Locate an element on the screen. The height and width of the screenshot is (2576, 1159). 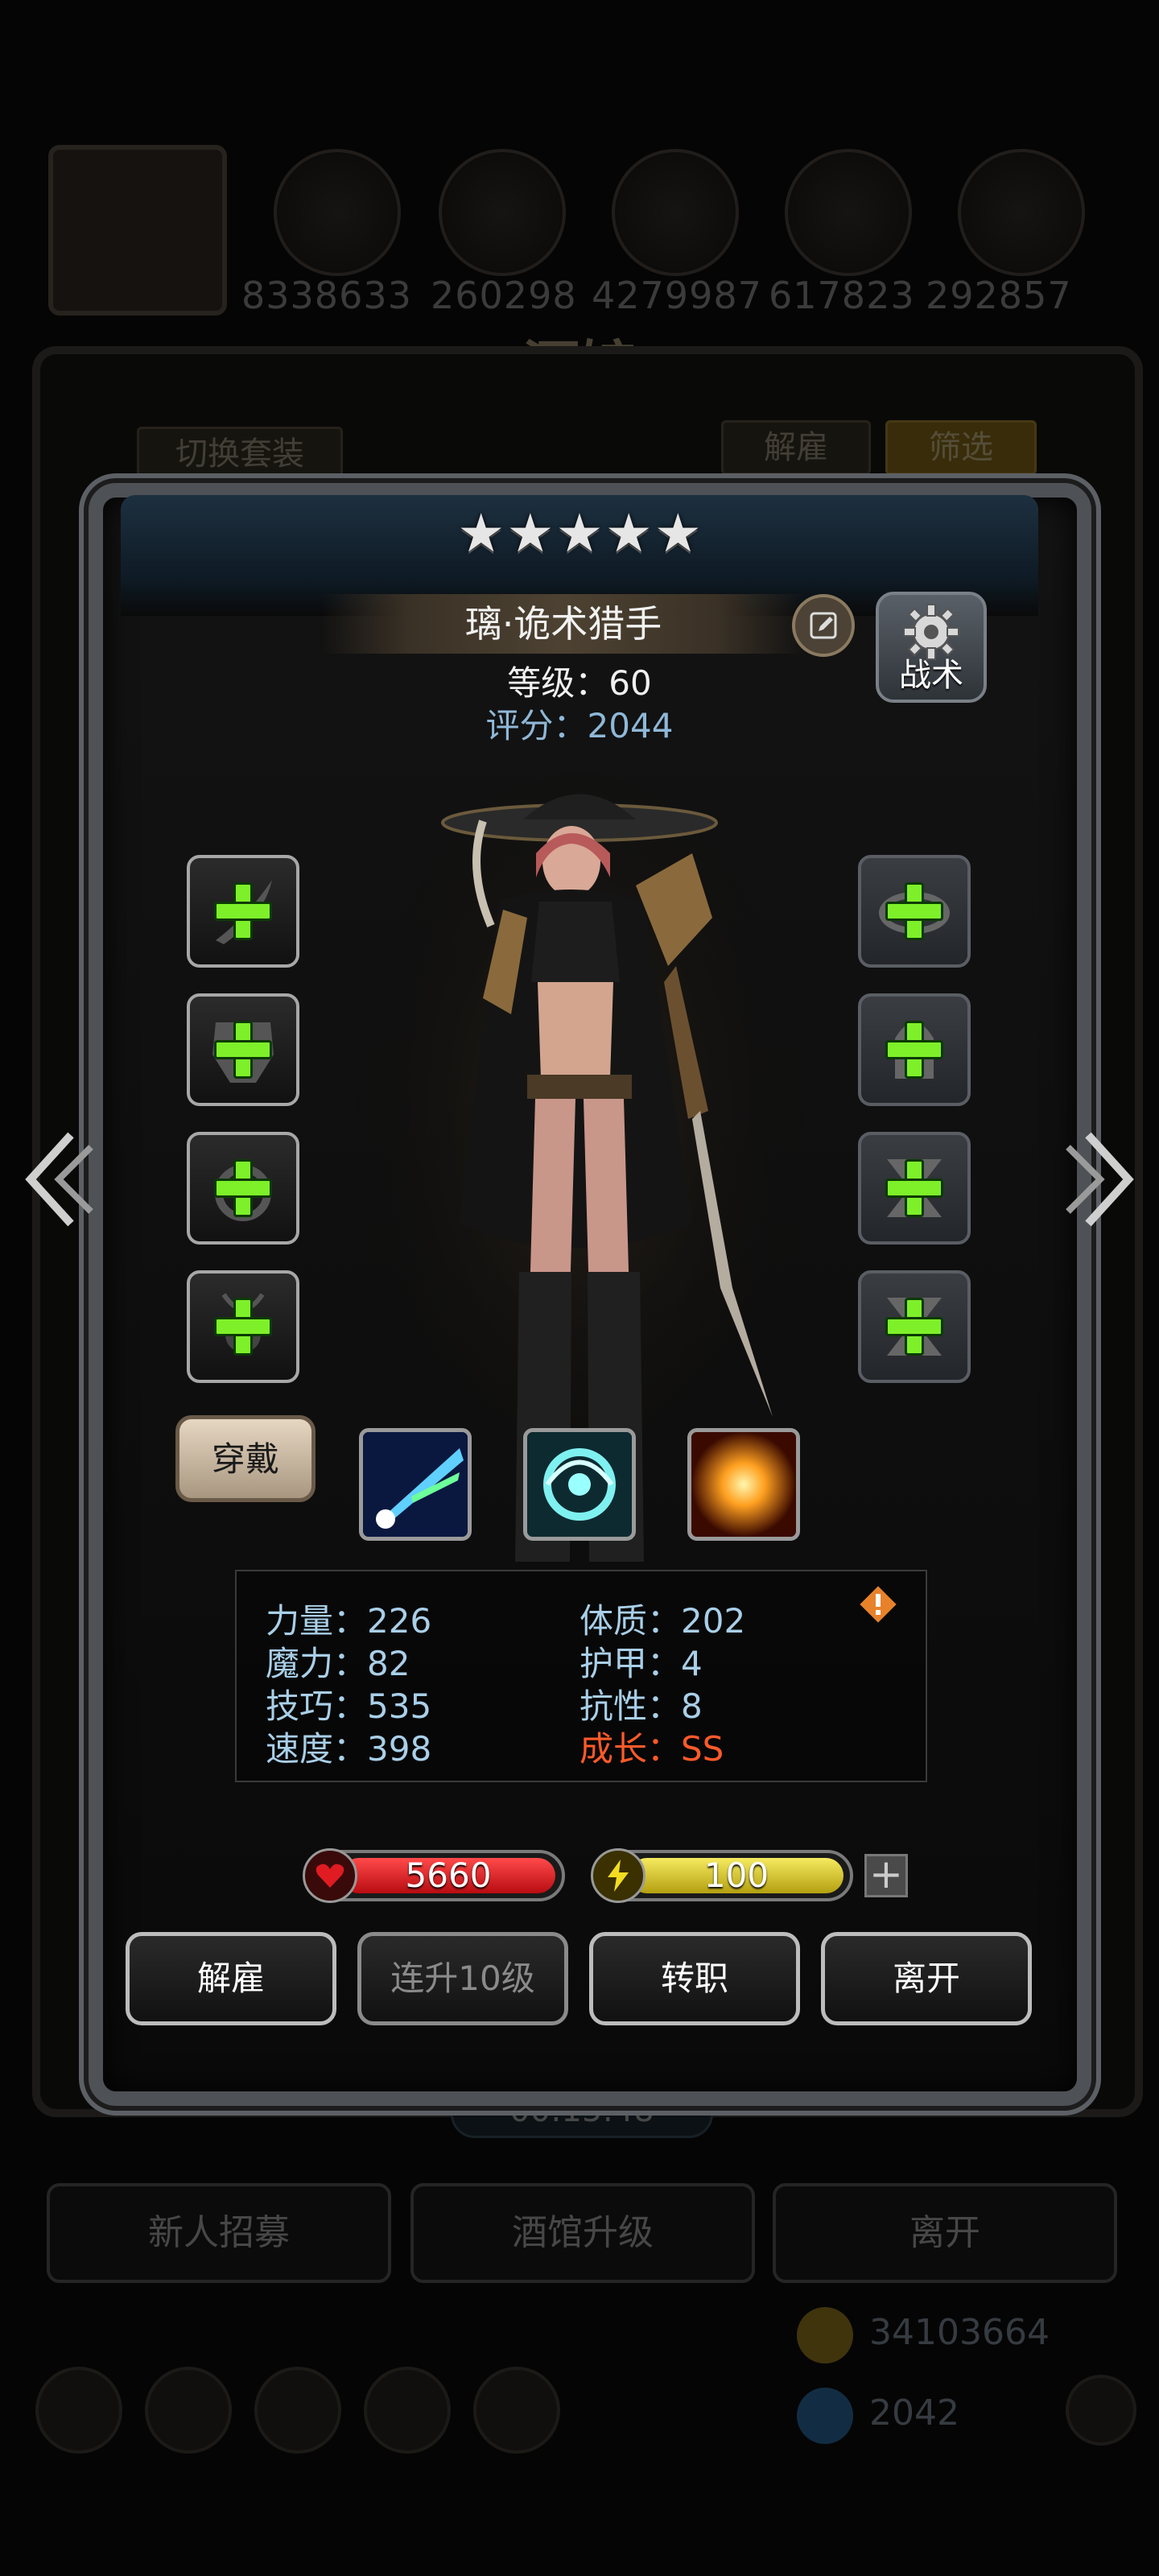
resource-count-4: 617823 is located at coordinates (842, 295).